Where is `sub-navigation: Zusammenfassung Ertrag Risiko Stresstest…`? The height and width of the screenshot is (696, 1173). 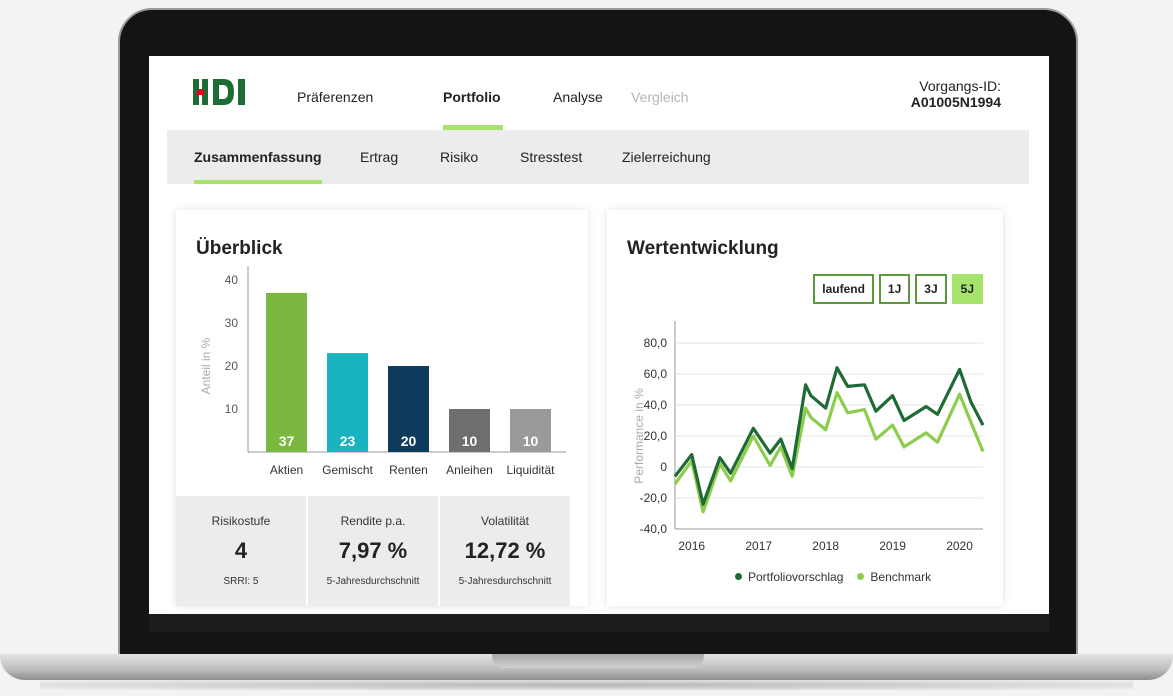 sub-navigation: Zusammenfassung Ertrag Risiko Stresstest… is located at coordinates (598, 157).